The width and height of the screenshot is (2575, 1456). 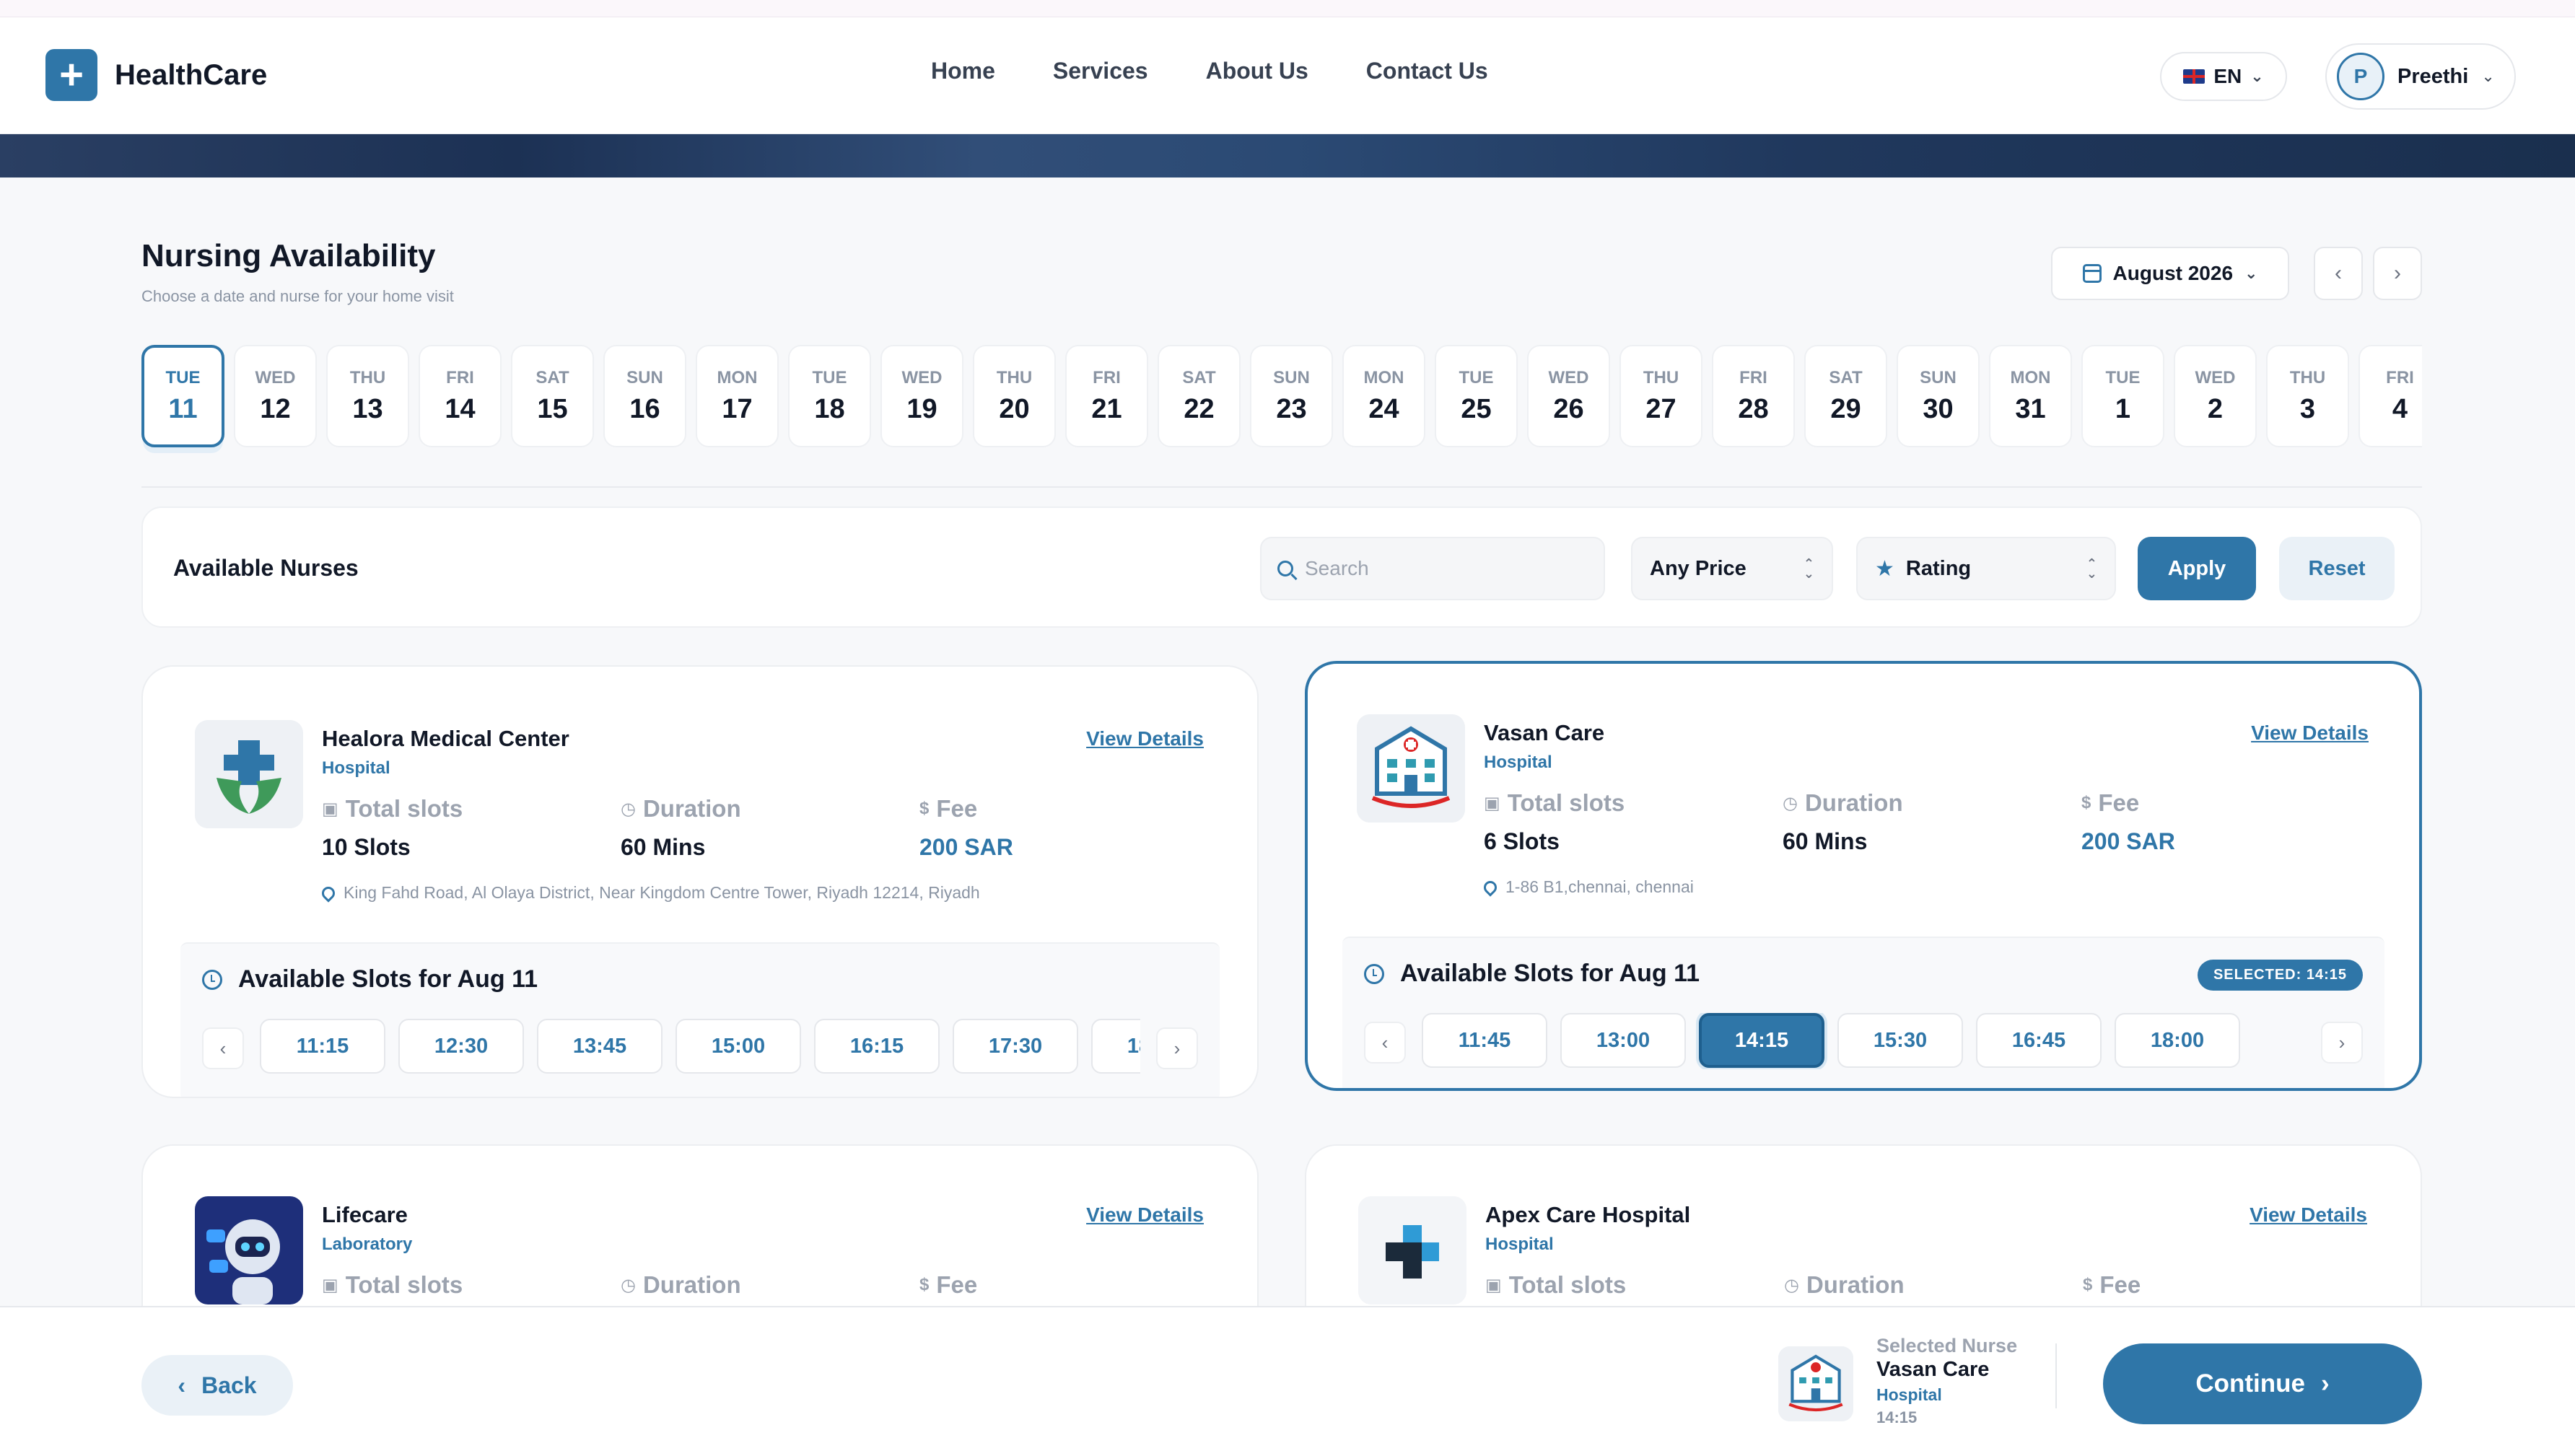 I want to click on provider-address: 1-86 B1,chennai, chennai, so click(x=1587, y=887).